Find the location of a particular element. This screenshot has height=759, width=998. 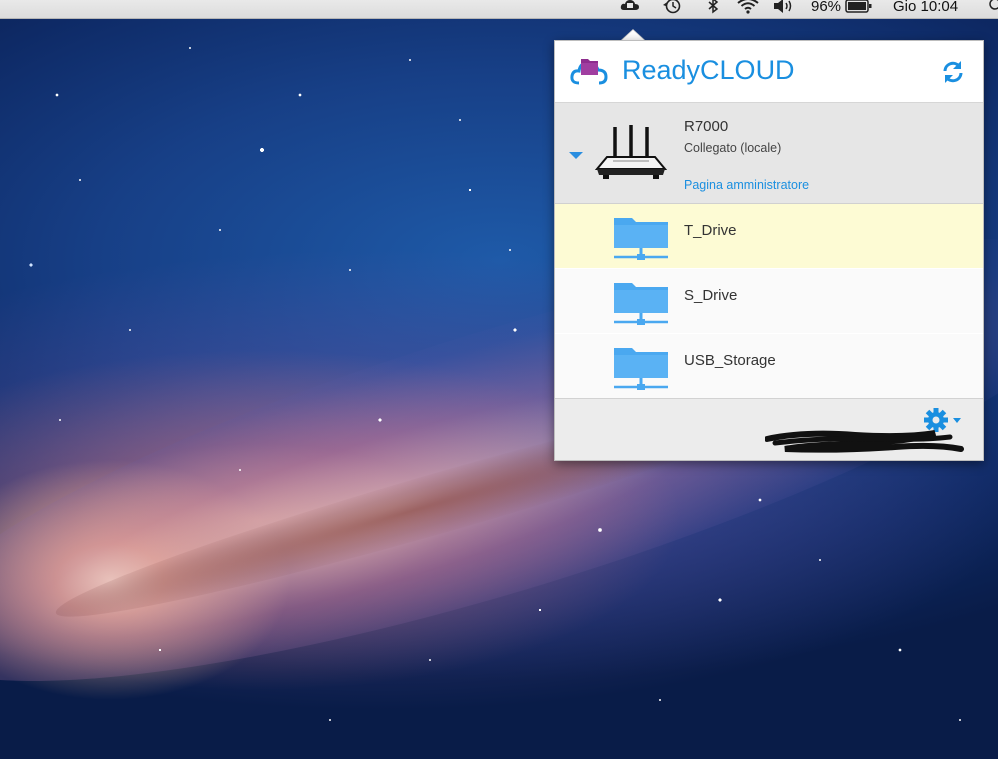

bluetooth-icon is located at coordinates (713, 7).